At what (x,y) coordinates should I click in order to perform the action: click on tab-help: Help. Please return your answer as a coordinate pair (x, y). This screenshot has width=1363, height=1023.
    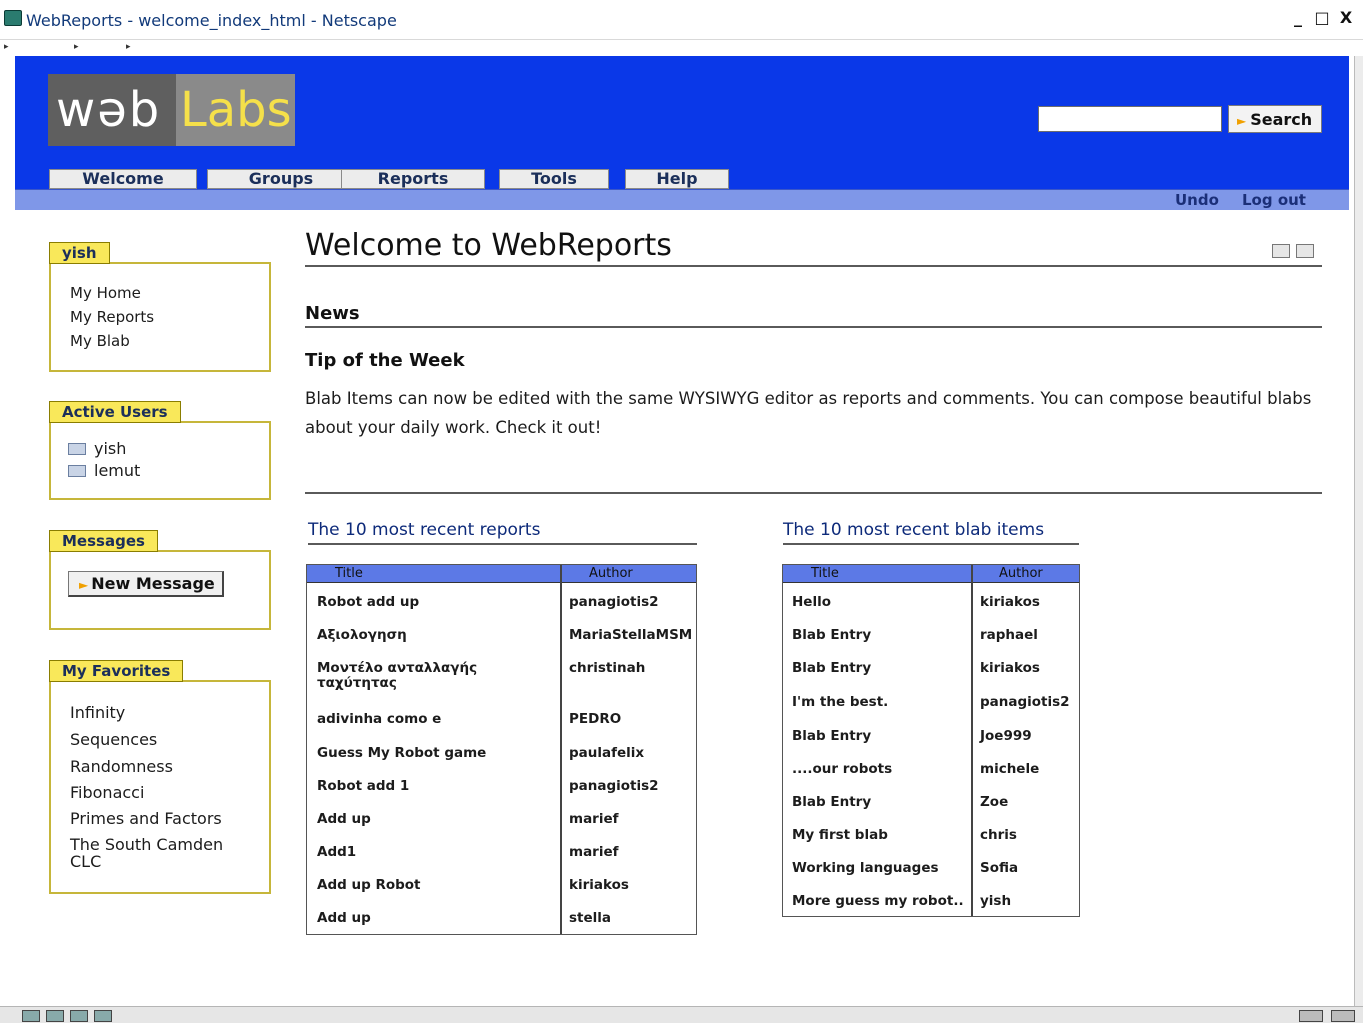
    Looking at the image, I should click on (677, 179).